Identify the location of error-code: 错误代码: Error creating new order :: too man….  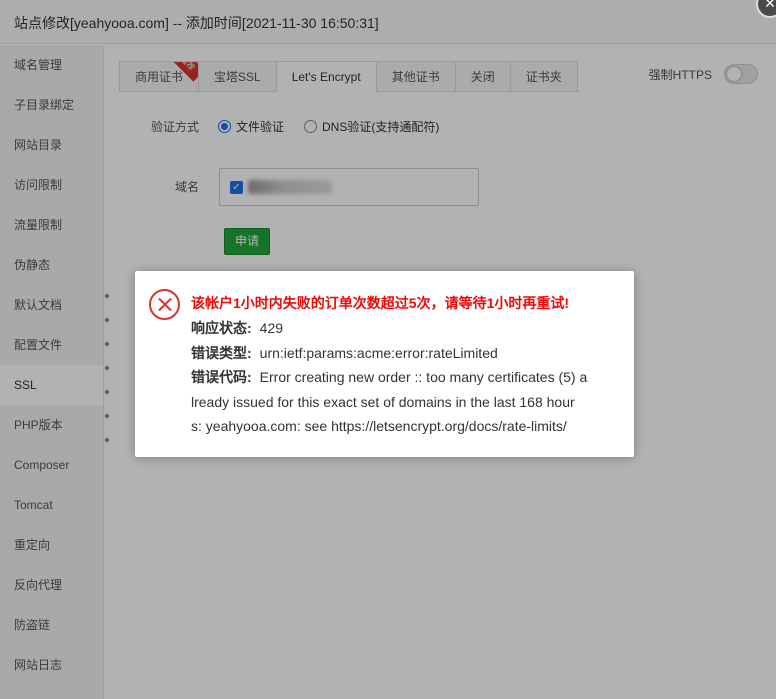
(402, 377).